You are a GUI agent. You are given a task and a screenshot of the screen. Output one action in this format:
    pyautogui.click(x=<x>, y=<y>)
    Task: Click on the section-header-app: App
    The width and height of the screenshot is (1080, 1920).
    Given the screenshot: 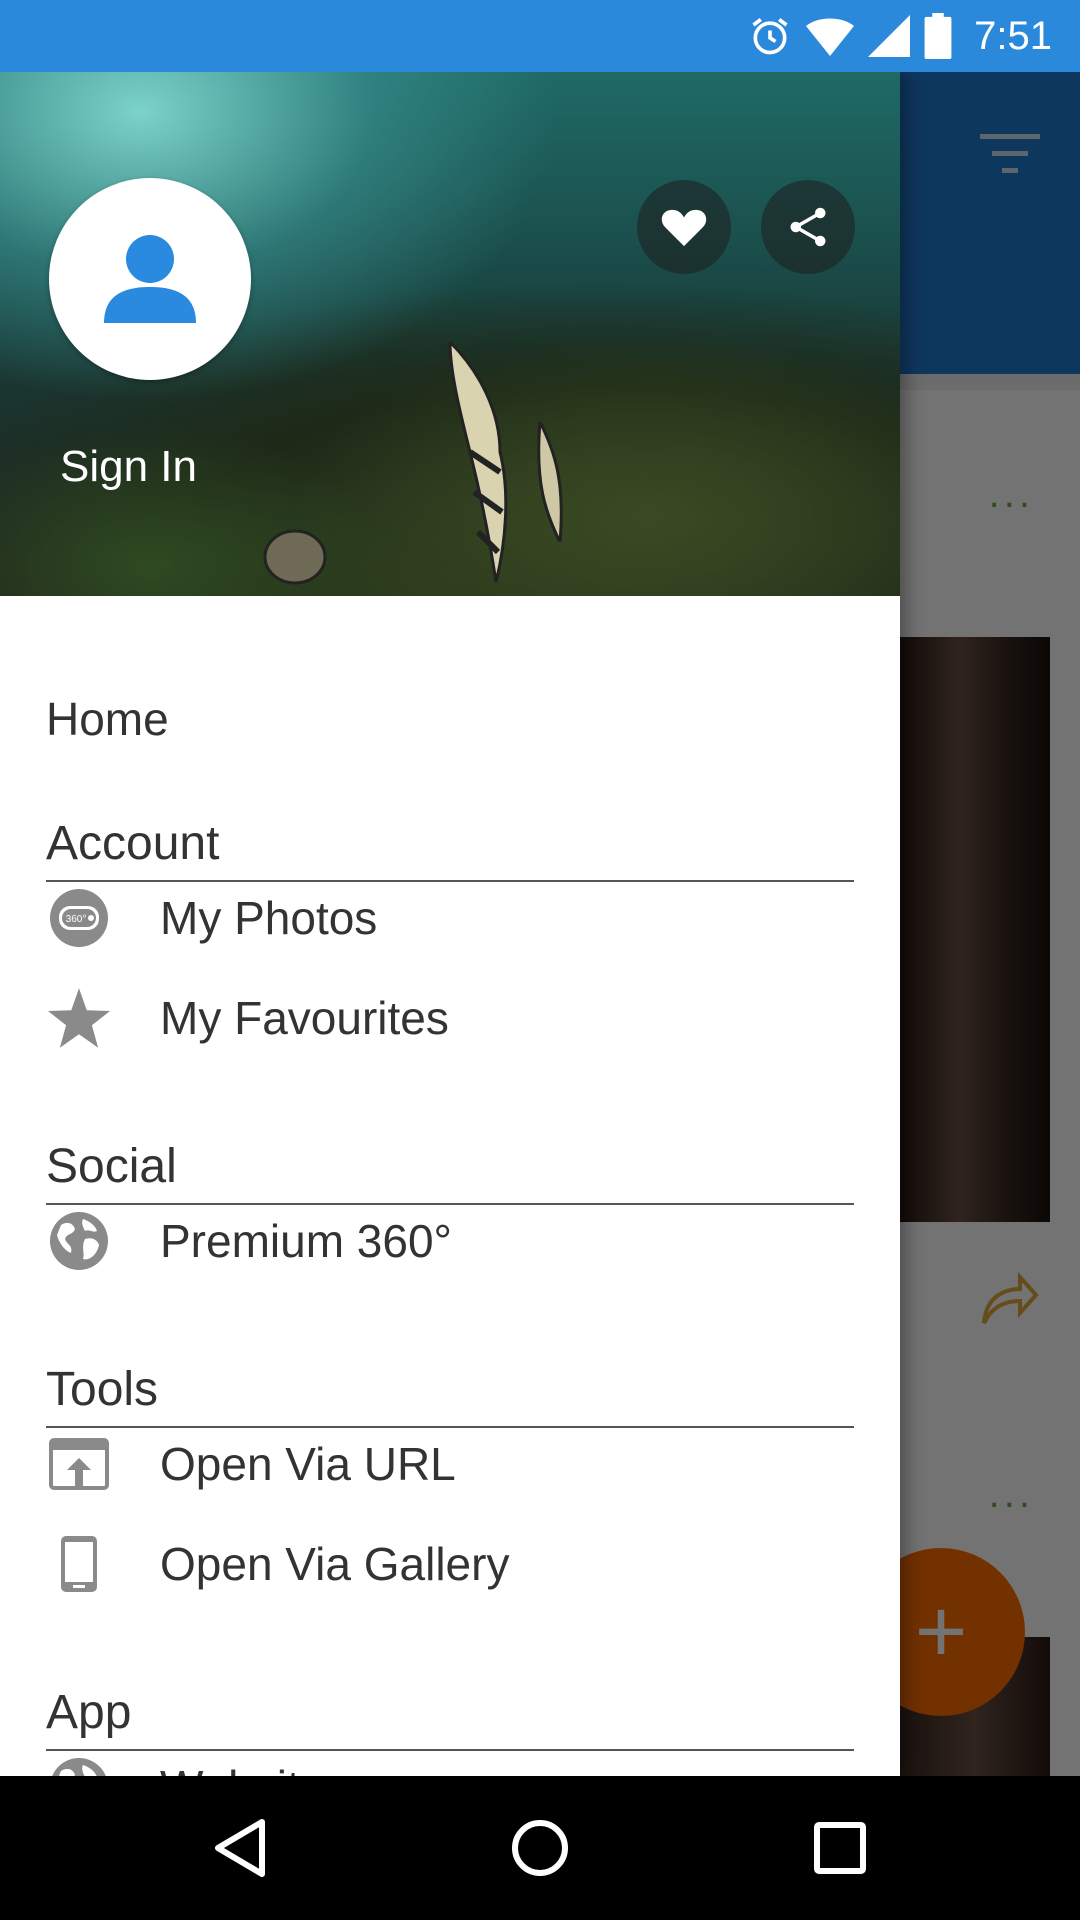 What is the action you would take?
    pyautogui.click(x=450, y=1720)
    